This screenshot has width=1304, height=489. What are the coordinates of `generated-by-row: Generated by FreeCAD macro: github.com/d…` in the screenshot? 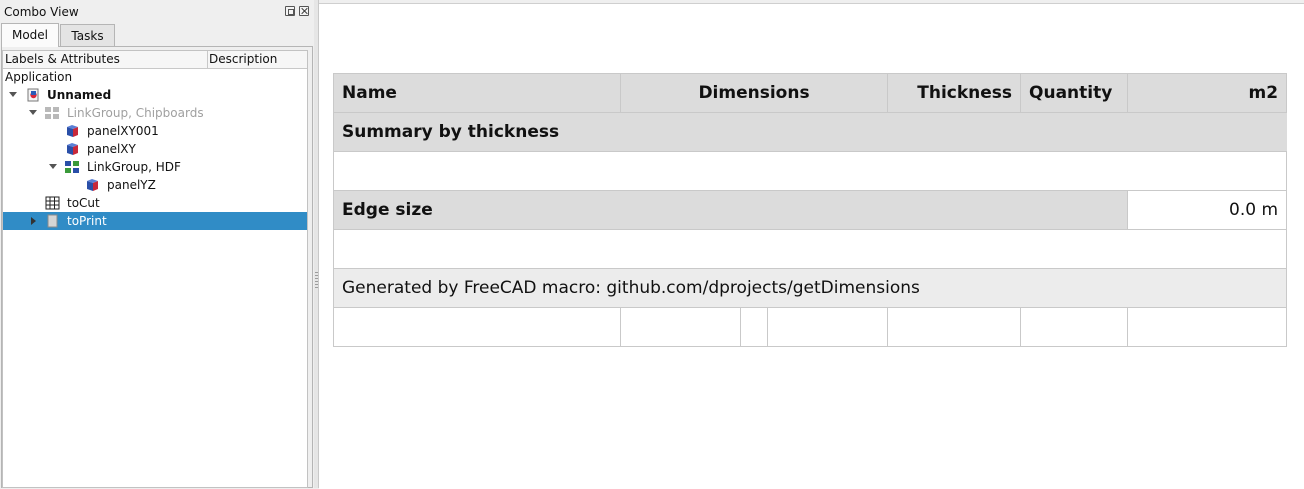 It's located at (810, 288).